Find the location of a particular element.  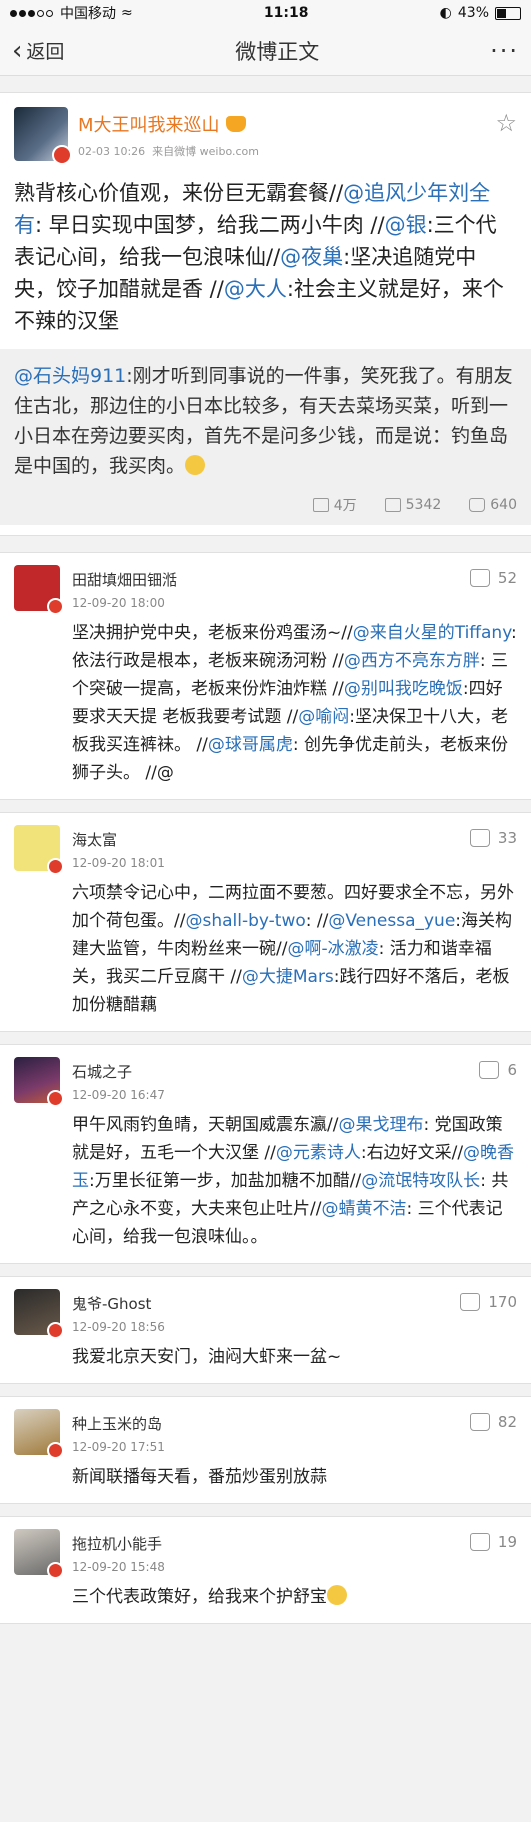

status-bar: 中国移动 ≈ 11:18 ◐ 43% is located at coordinates (265, 13).